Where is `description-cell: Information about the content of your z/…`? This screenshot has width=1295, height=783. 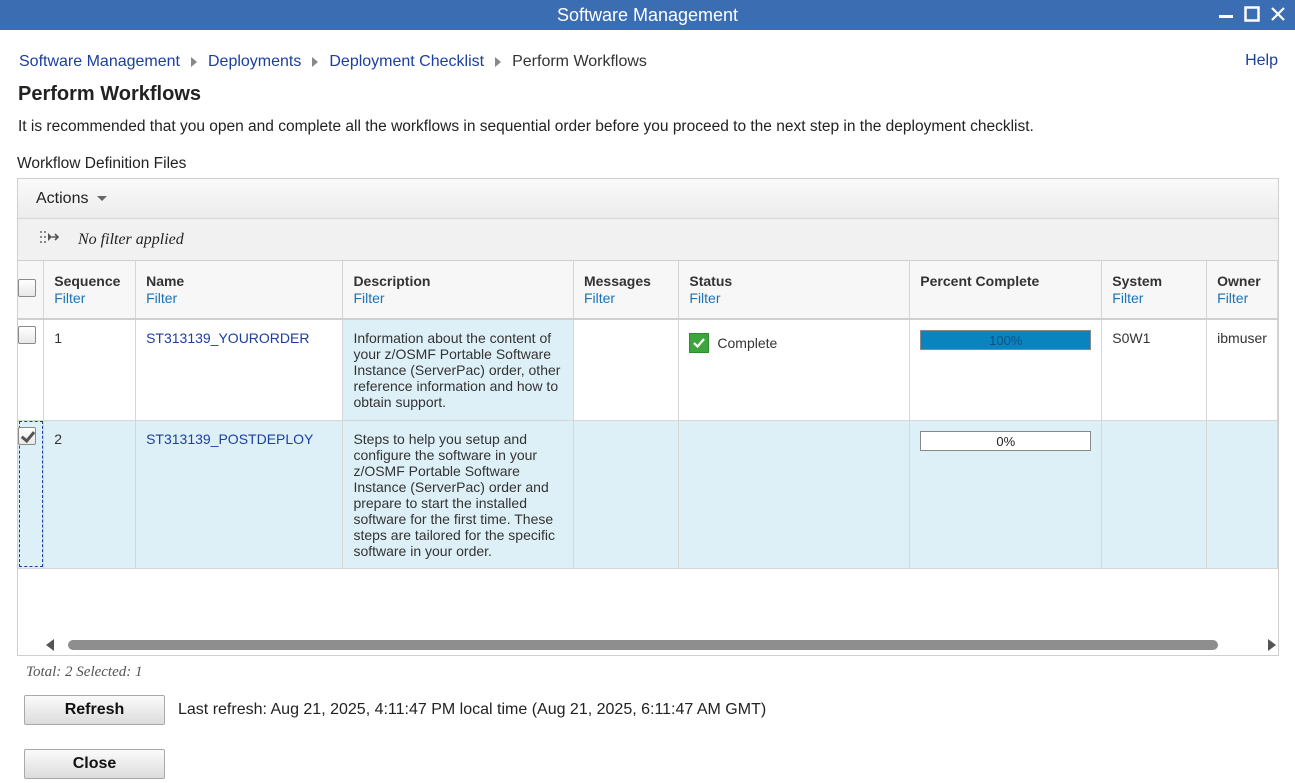
description-cell: Information about the content of your z/… is located at coordinates (458, 370).